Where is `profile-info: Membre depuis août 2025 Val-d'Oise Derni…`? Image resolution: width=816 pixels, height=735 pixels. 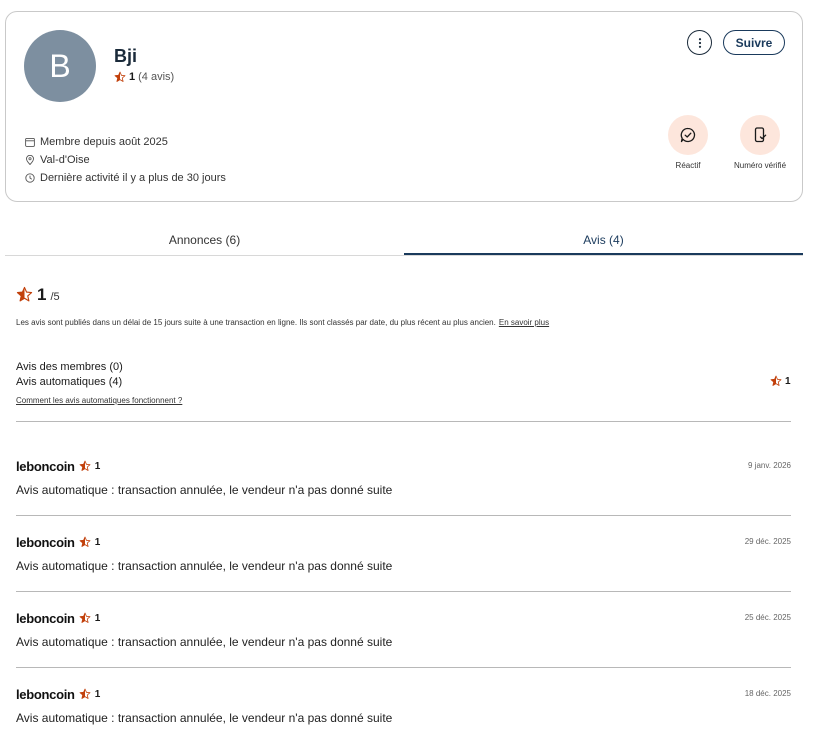
profile-info: Membre depuis août 2025 Val-d'Oise Derni… is located at coordinates (125, 160).